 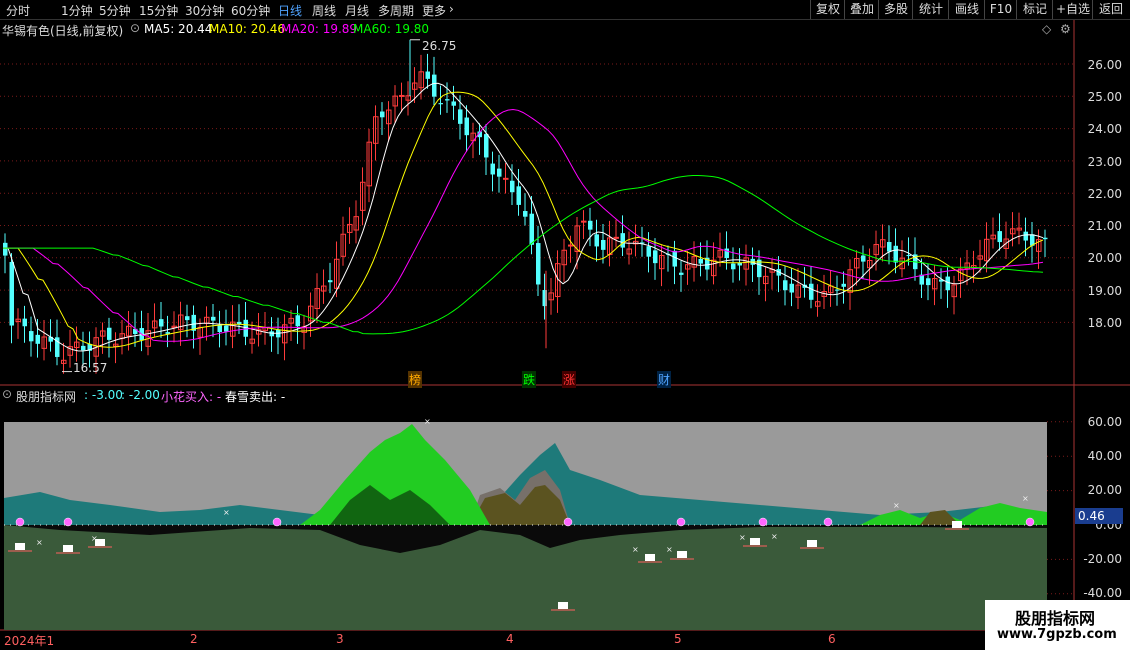 What do you see at coordinates (29, 641) in the screenshot?
I see `x-axis-label: 2024年1` at bounding box center [29, 641].